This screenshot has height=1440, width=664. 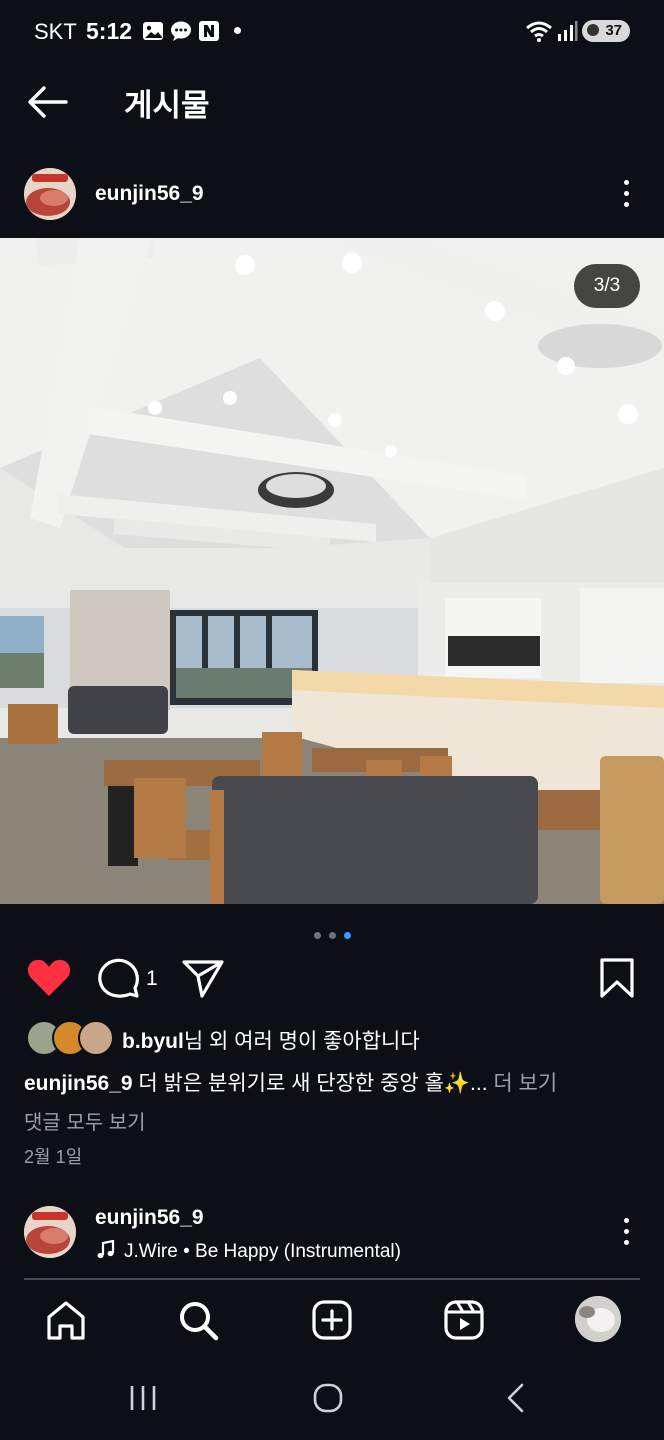 I want to click on status-bar: SKT 5:12 37, so click(x=332, y=32).